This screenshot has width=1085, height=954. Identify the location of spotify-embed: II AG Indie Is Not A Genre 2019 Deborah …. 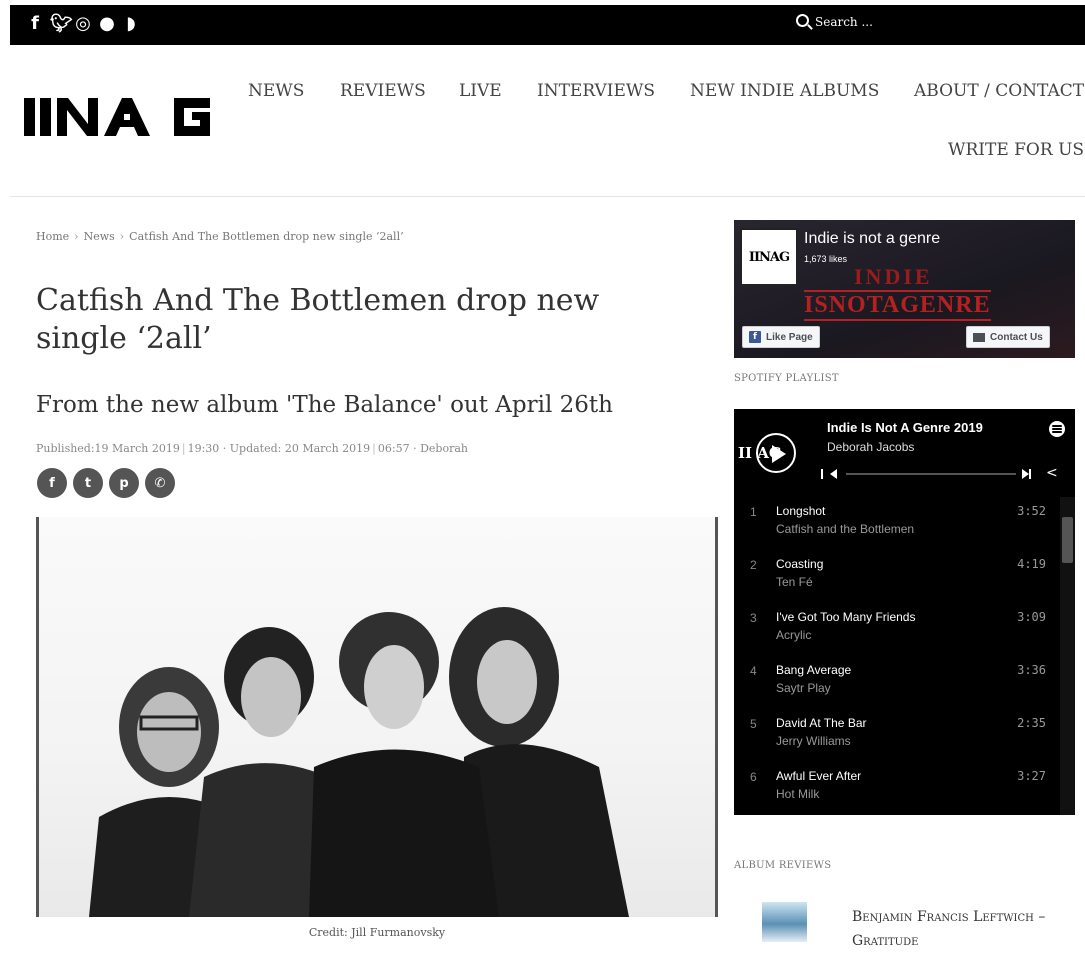
(904, 612).